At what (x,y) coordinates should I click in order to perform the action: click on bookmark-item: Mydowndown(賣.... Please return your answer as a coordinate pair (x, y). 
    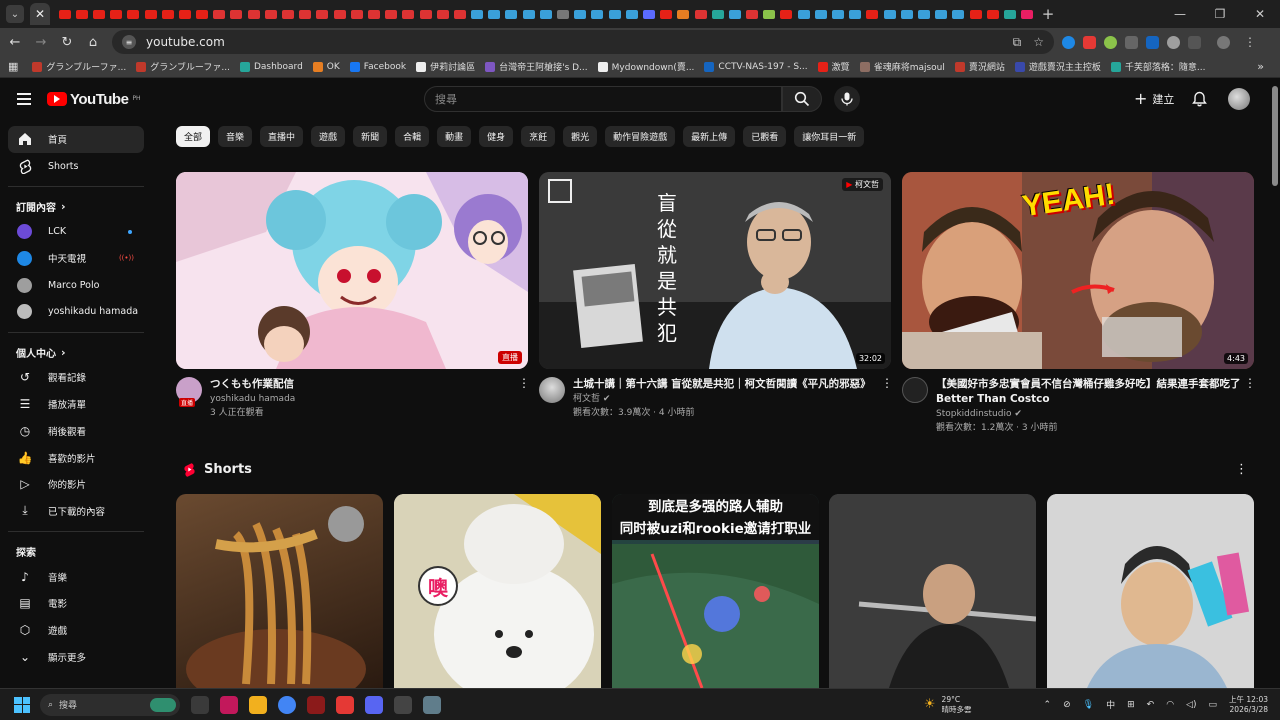
    Looking at the image, I should click on (645, 66).